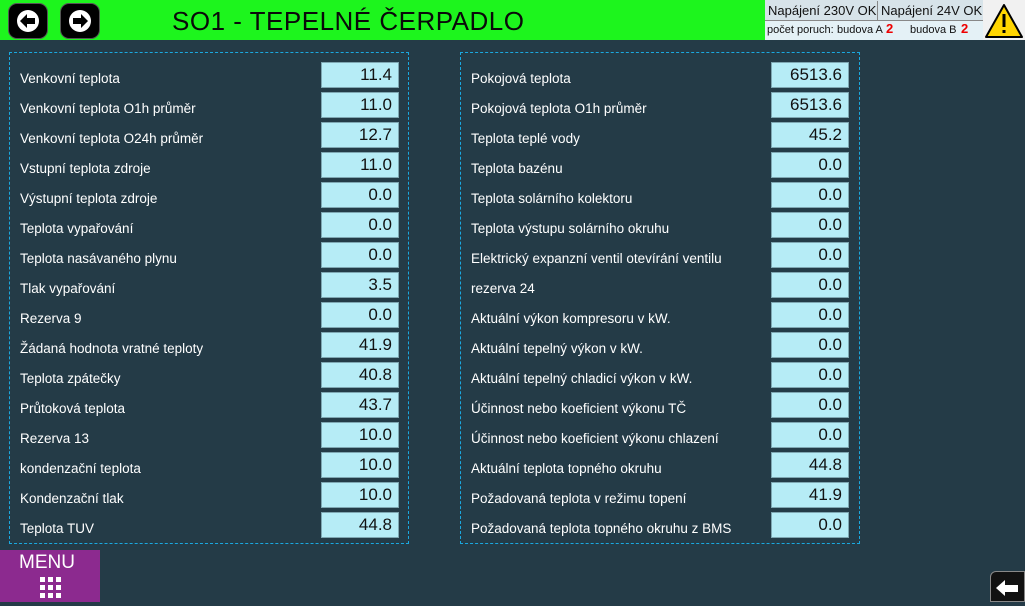  What do you see at coordinates (209, 346) in the screenshot?
I see `value-row: Žádaná hodnota vratné teploty 41.9` at bounding box center [209, 346].